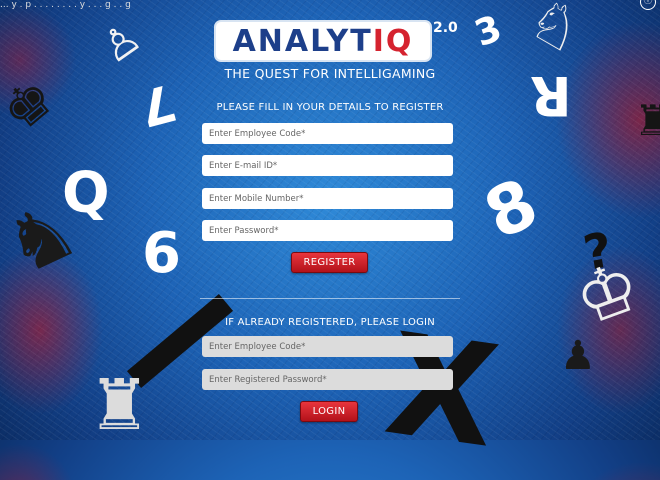 The width and height of the screenshot is (660, 480). I want to click on decor-q: Q, so click(86, 193).